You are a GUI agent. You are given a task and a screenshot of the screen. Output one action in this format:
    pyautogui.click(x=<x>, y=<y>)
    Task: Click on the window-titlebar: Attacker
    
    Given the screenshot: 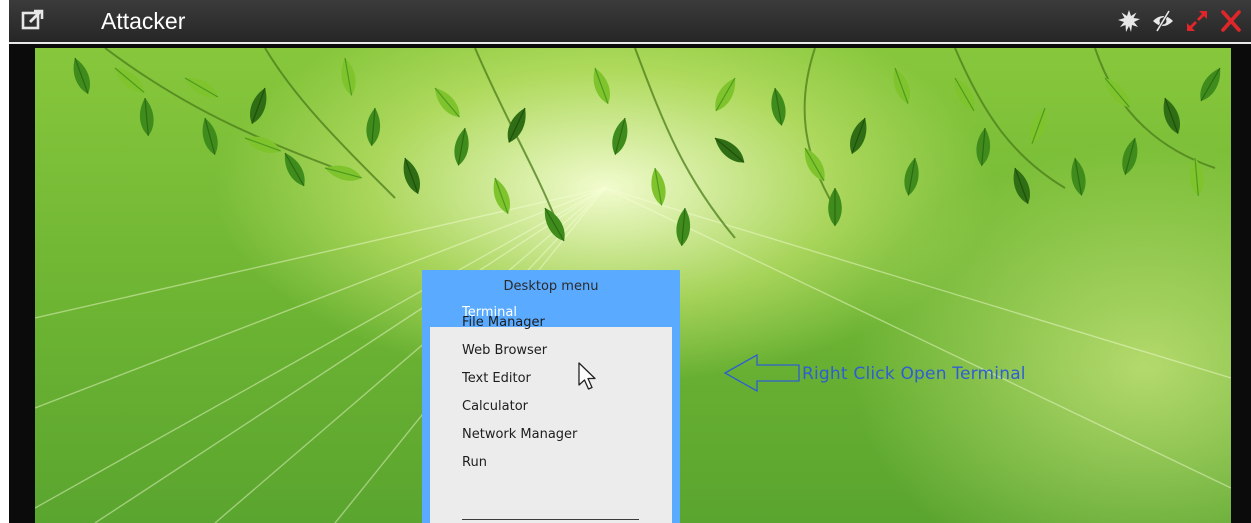 What is the action you would take?
    pyautogui.click(x=630, y=22)
    